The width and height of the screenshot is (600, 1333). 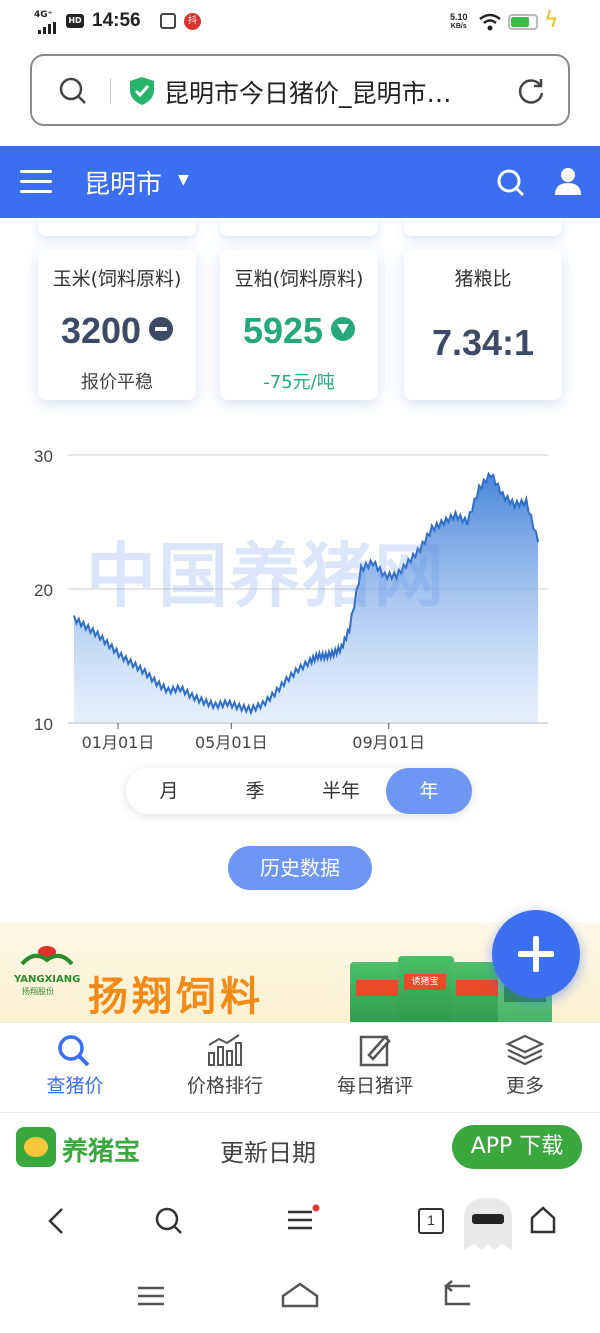 I want to click on price-card-soymeal: 豆粕(饲料原料) 5925 -75元/吨, so click(x=299, y=325).